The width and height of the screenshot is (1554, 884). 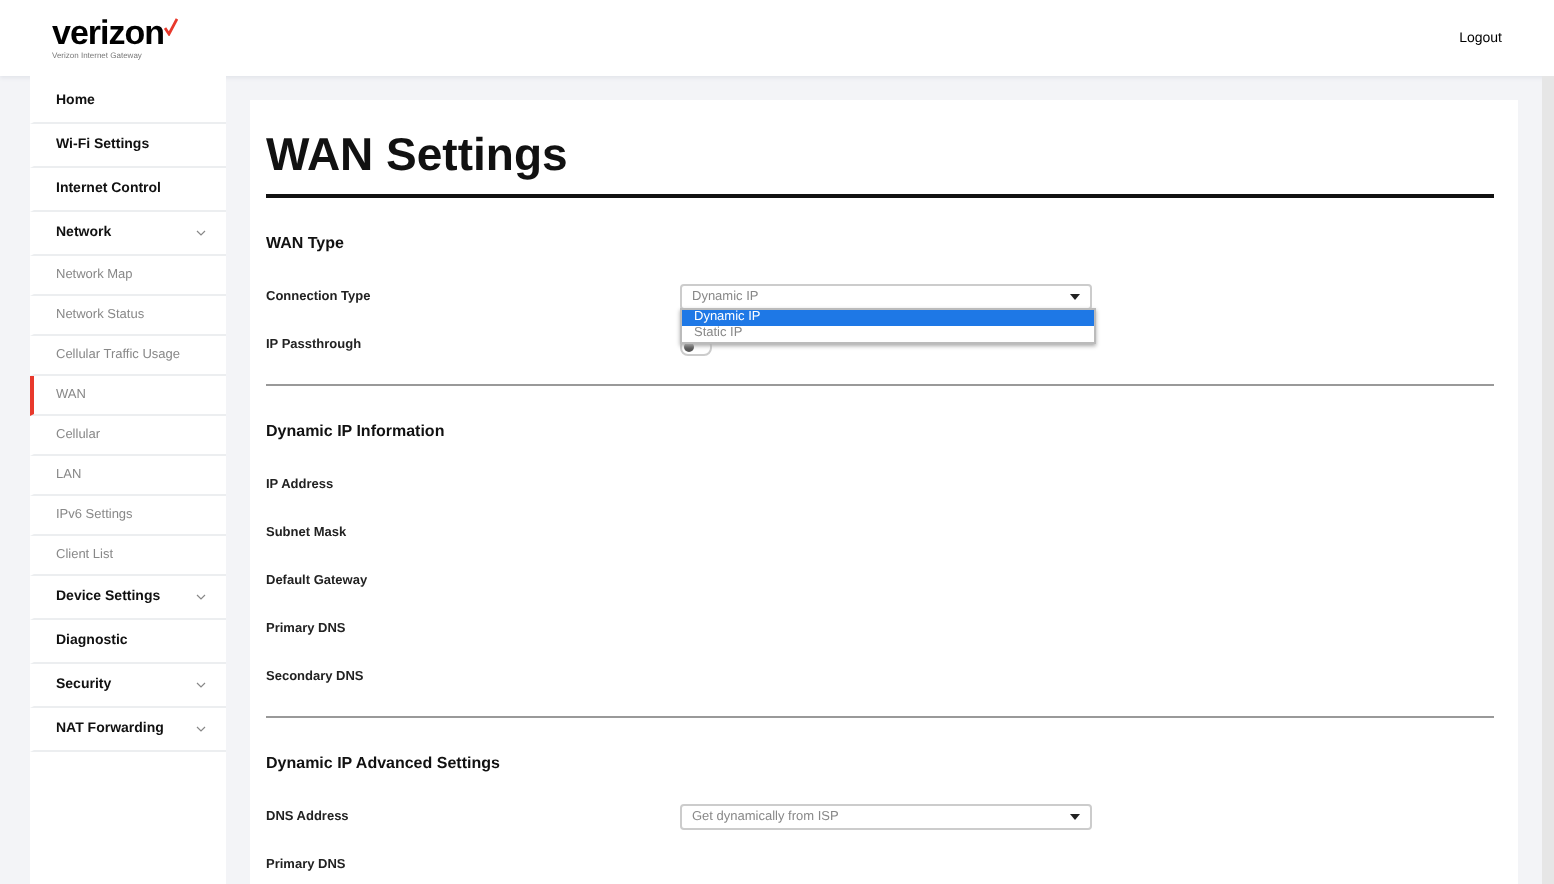 I want to click on checkmark-icon, so click(x=171, y=26).